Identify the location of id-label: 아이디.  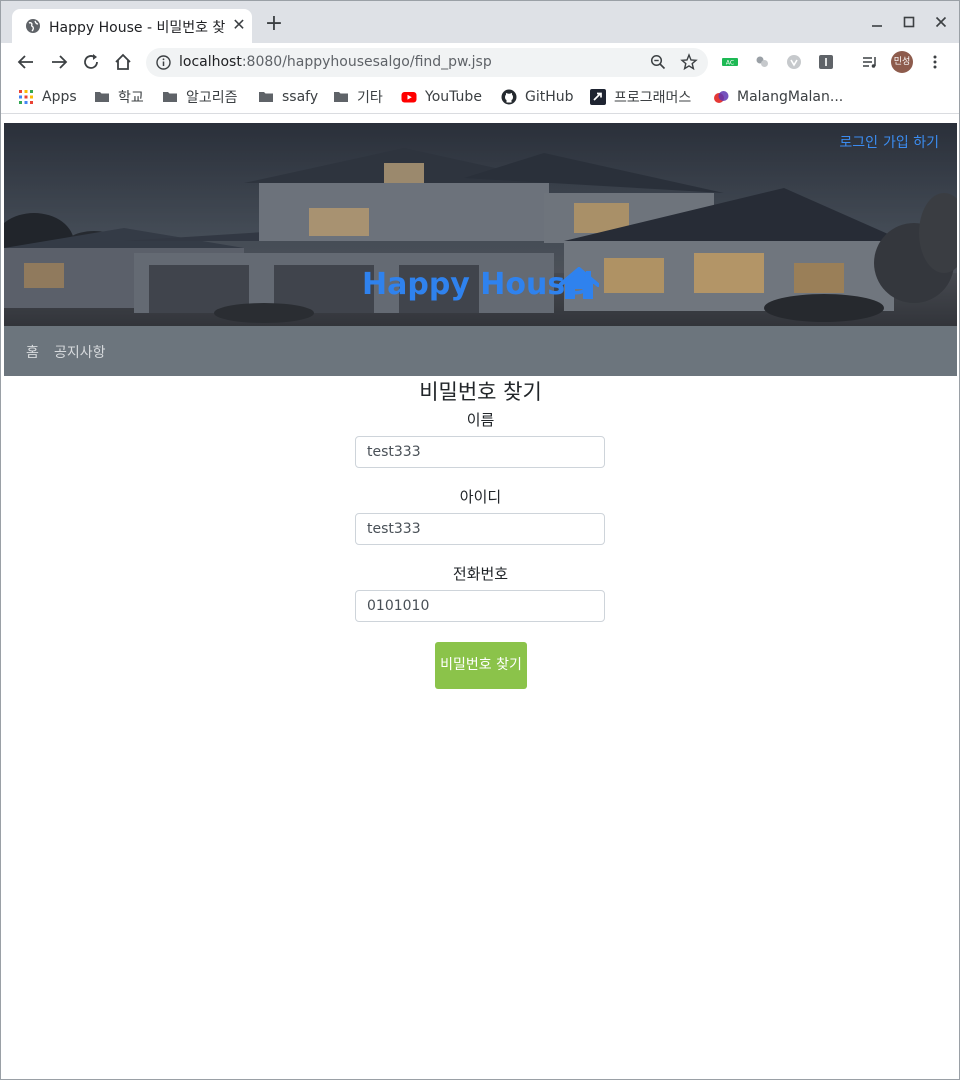
(480, 497).